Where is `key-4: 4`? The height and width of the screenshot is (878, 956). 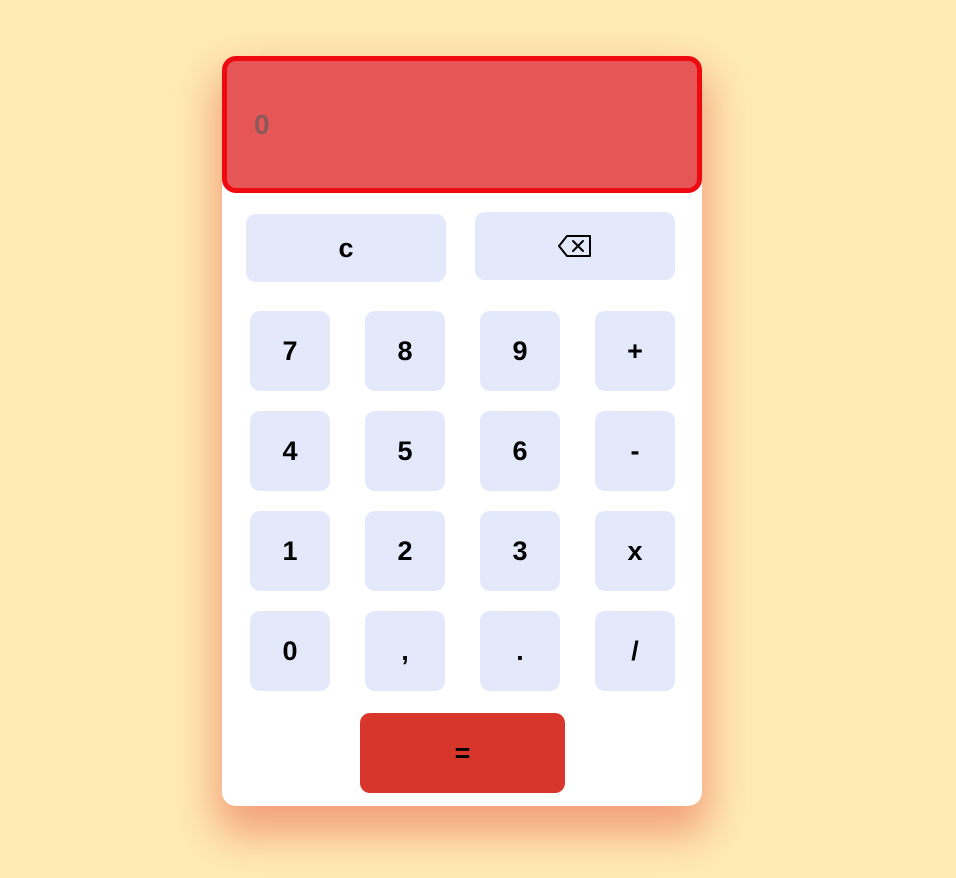
key-4: 4 is located at coordinates (290, 451).